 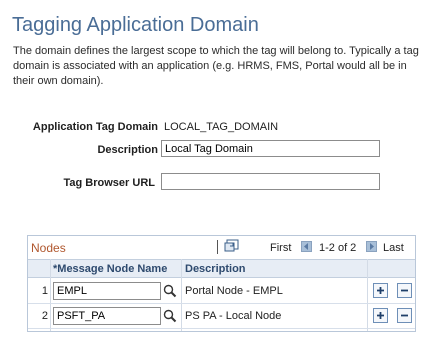 I want to click on grid-header: Nodes First 1-2 of 2 Last, so click(x=221, y=247).